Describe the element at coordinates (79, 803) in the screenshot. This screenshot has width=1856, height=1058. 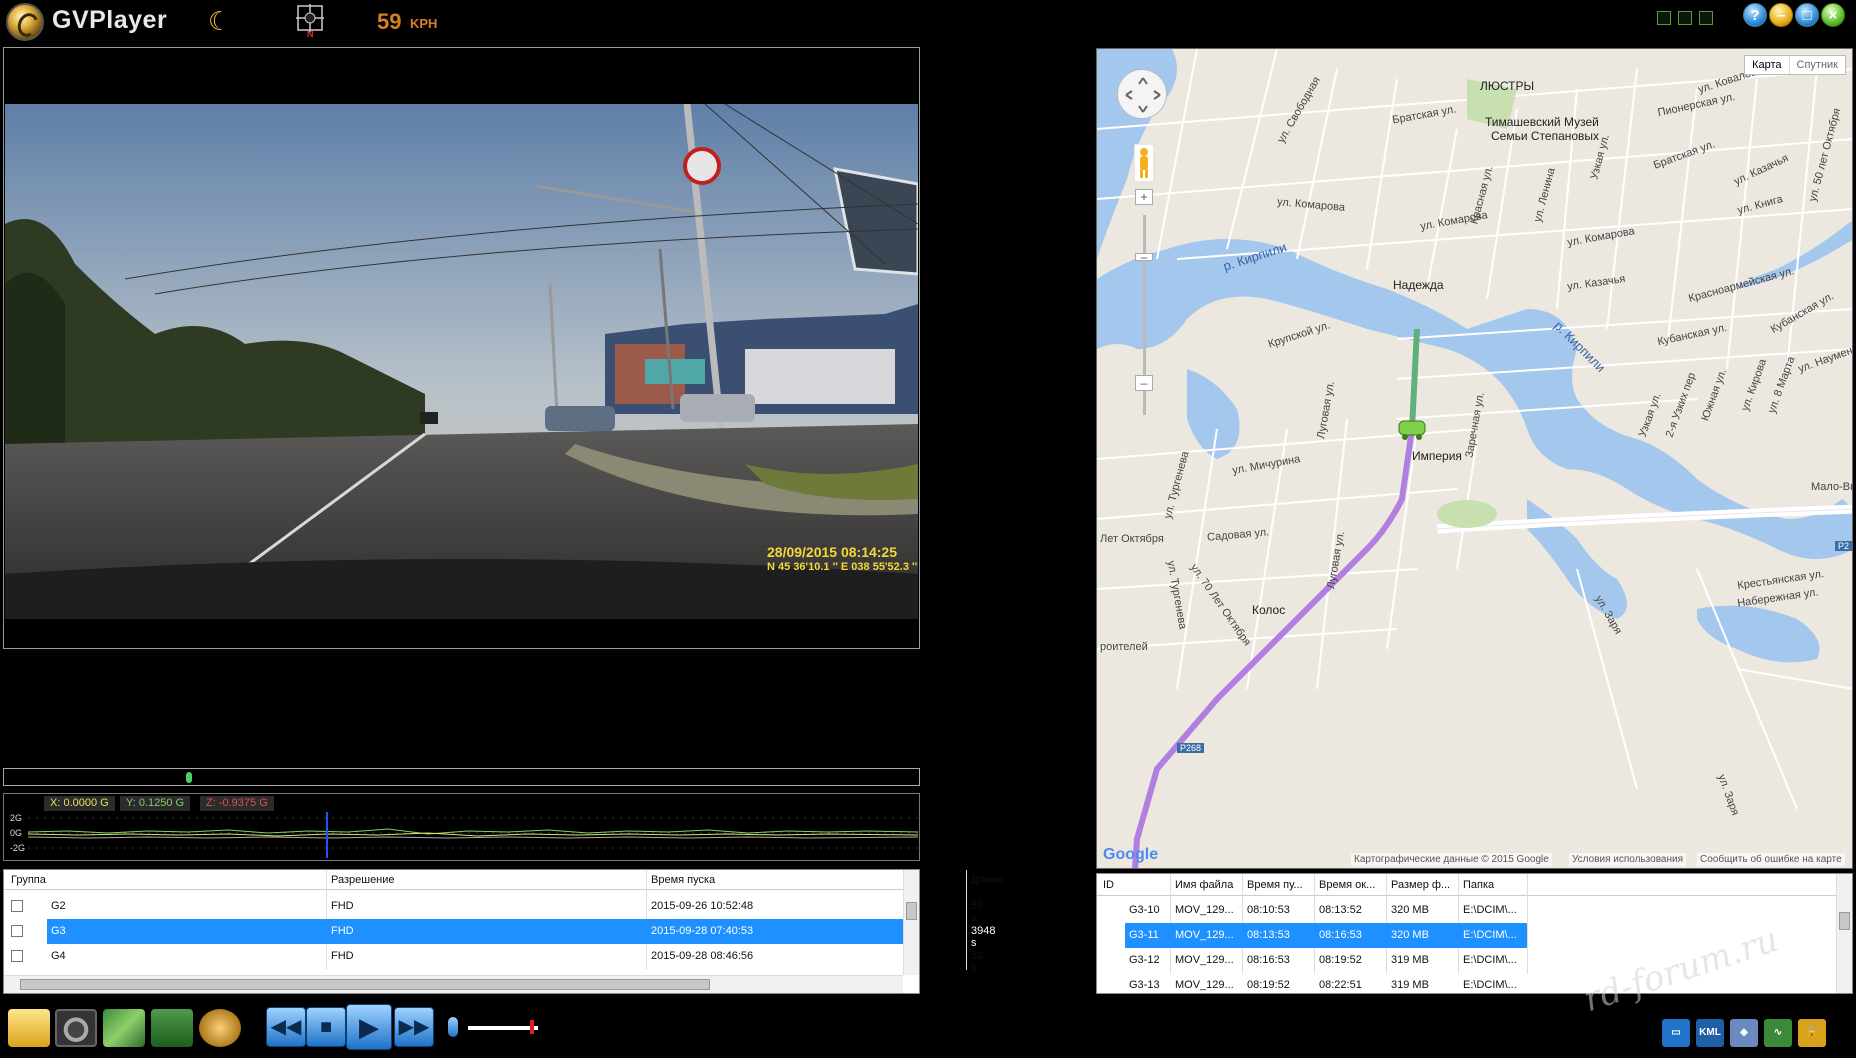
I see `gsensor-x-reading: X: 0.0000 G` at that location.